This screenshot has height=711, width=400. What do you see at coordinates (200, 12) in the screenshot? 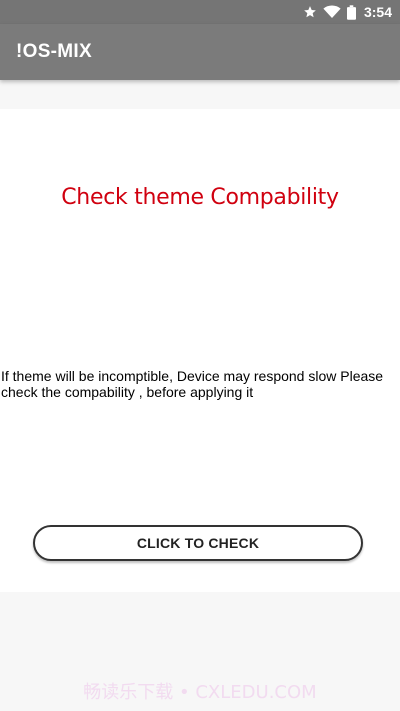
I see `status-bar: 3:54` at bounding box center [200, 12].